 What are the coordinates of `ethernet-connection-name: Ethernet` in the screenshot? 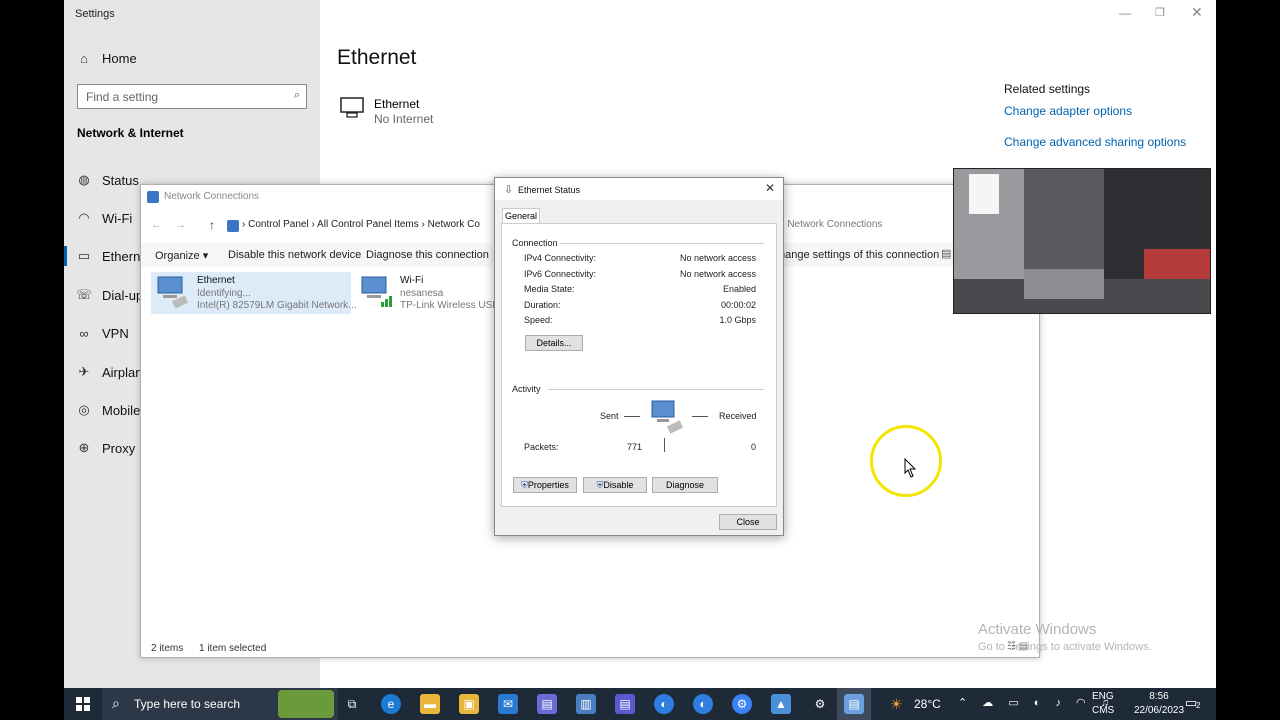 It's located at (396, 104).